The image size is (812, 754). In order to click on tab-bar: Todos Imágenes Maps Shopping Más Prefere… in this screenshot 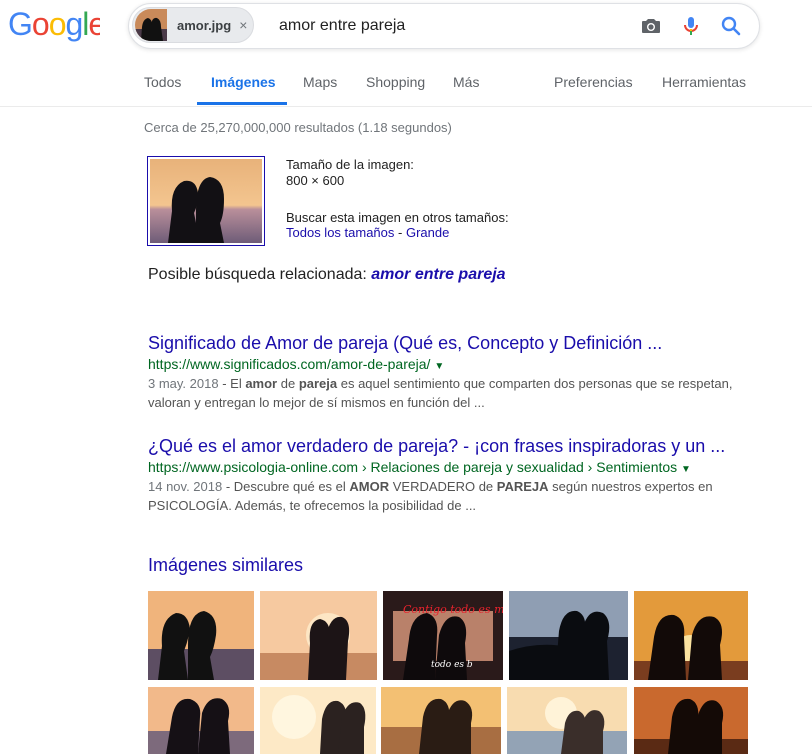, I will do `click(406, 83)`.